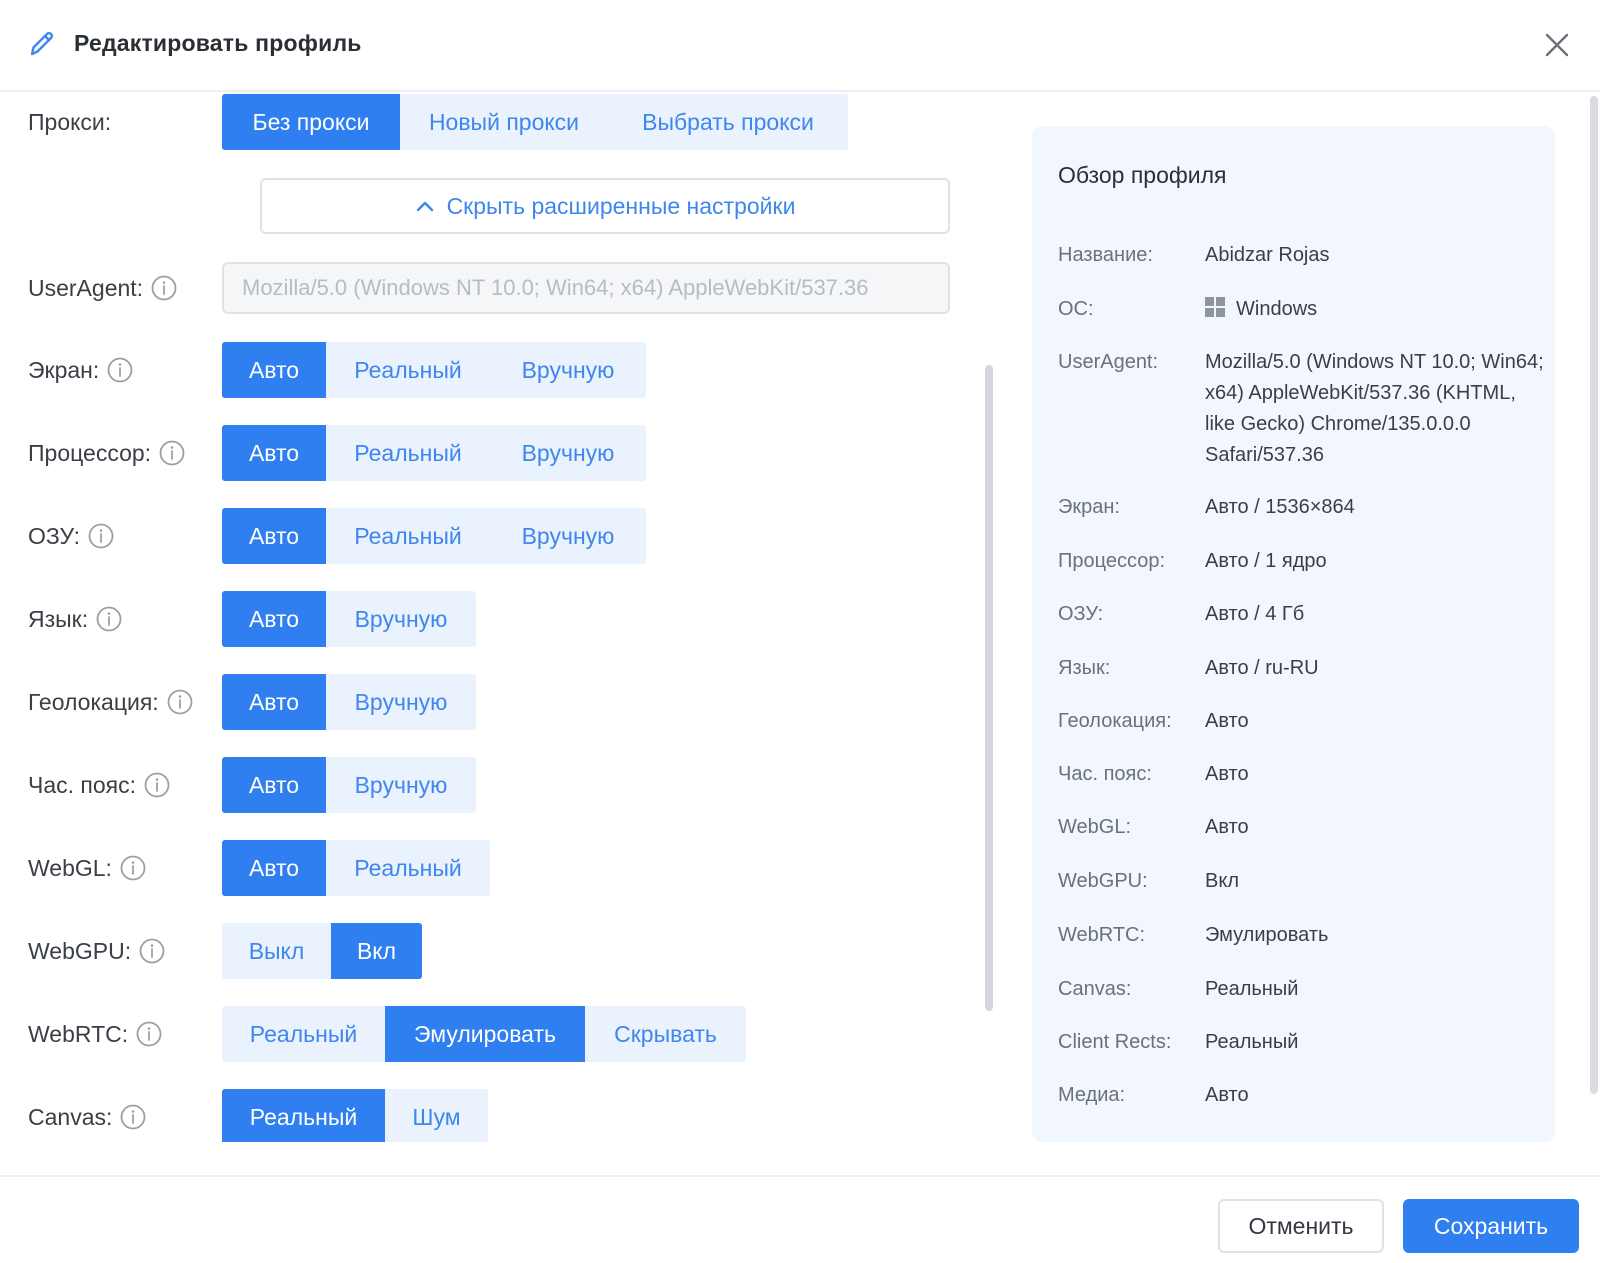 The height and width of the screenshot is (1263, 1600). What do you see at coordinates (408, 370) in the screenshot?
I see `screen-option-real: Реальный` at bounding box center [408, 370].